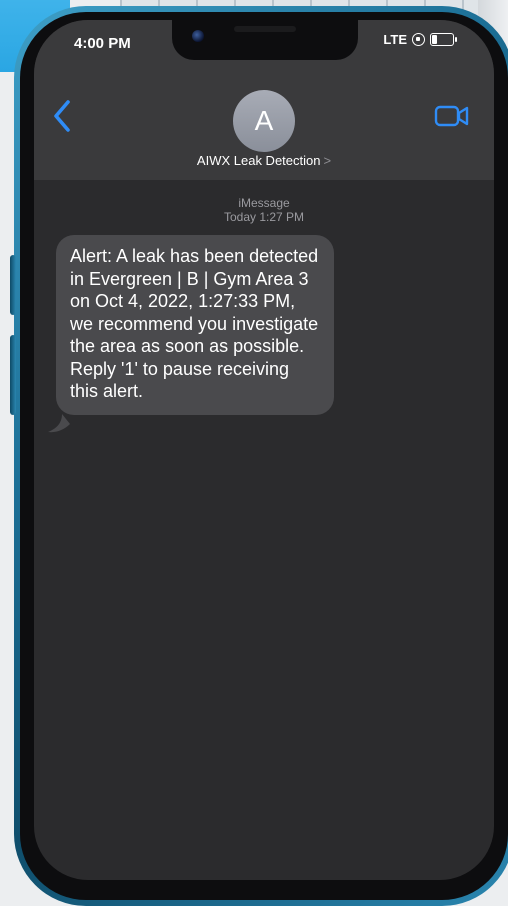  What do you see at coordinates (264, 217) in the screenshot?
I see `thread-timestamp: Today 1:27 PM` at bounding box center [264, 217].